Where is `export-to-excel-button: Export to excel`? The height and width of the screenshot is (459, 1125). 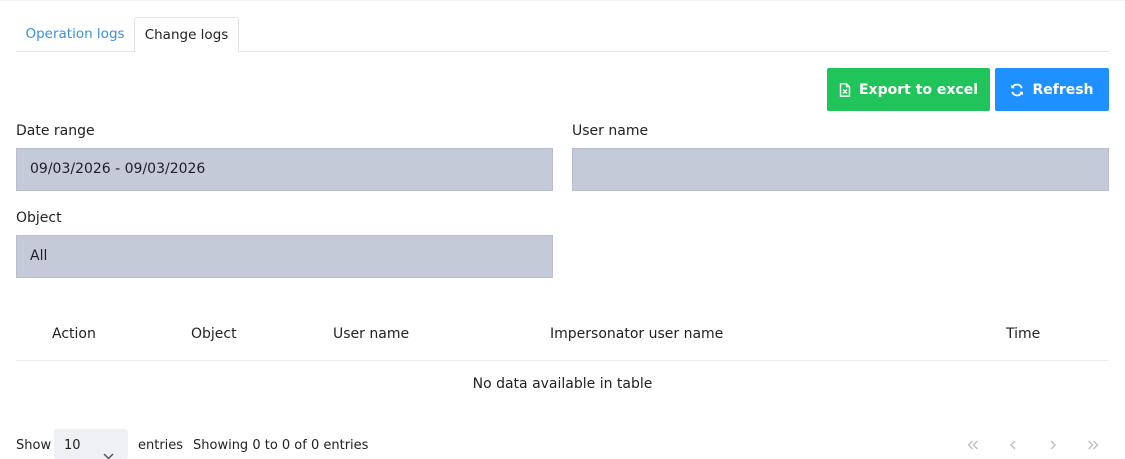
export-to-excel-button: Export to excel is located at coordinates (908, 89).